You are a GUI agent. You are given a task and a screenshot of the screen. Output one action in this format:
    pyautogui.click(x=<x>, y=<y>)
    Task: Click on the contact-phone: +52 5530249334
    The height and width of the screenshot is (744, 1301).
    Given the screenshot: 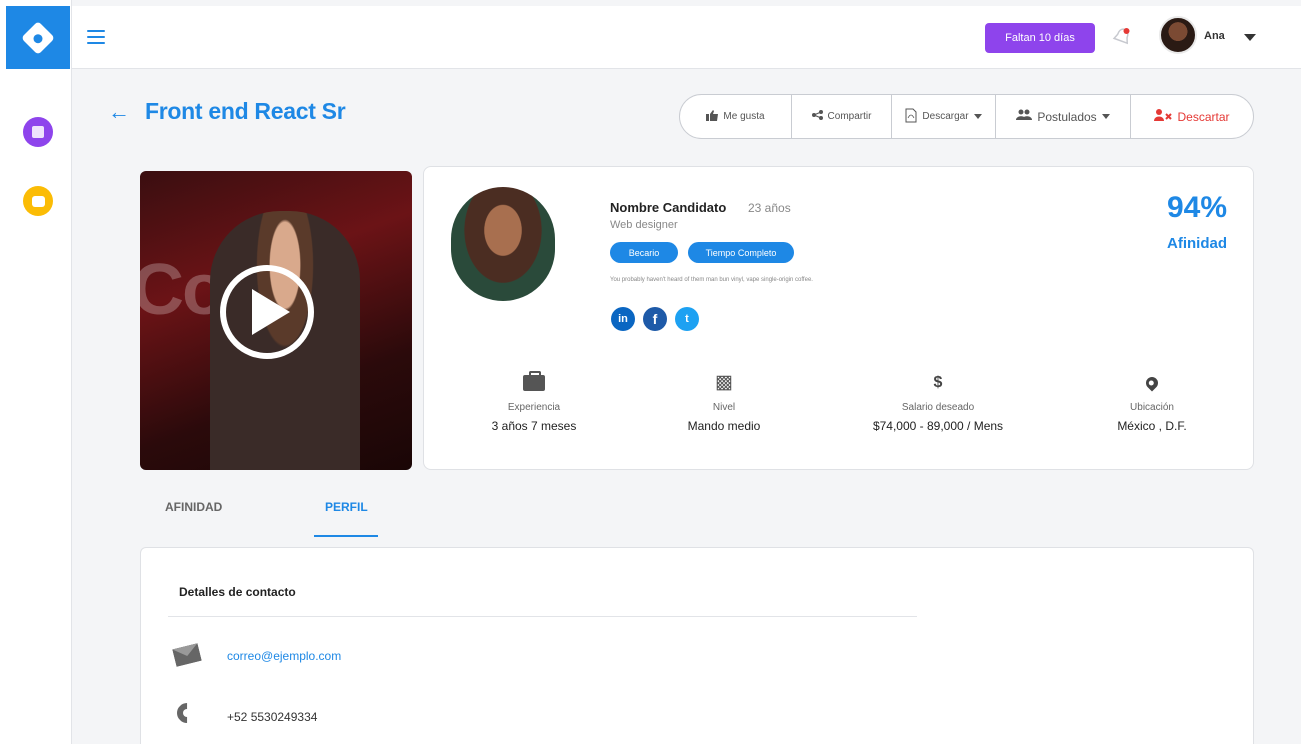 What is the action you would take?
    pyautogui.click(x=272, y=717)
    